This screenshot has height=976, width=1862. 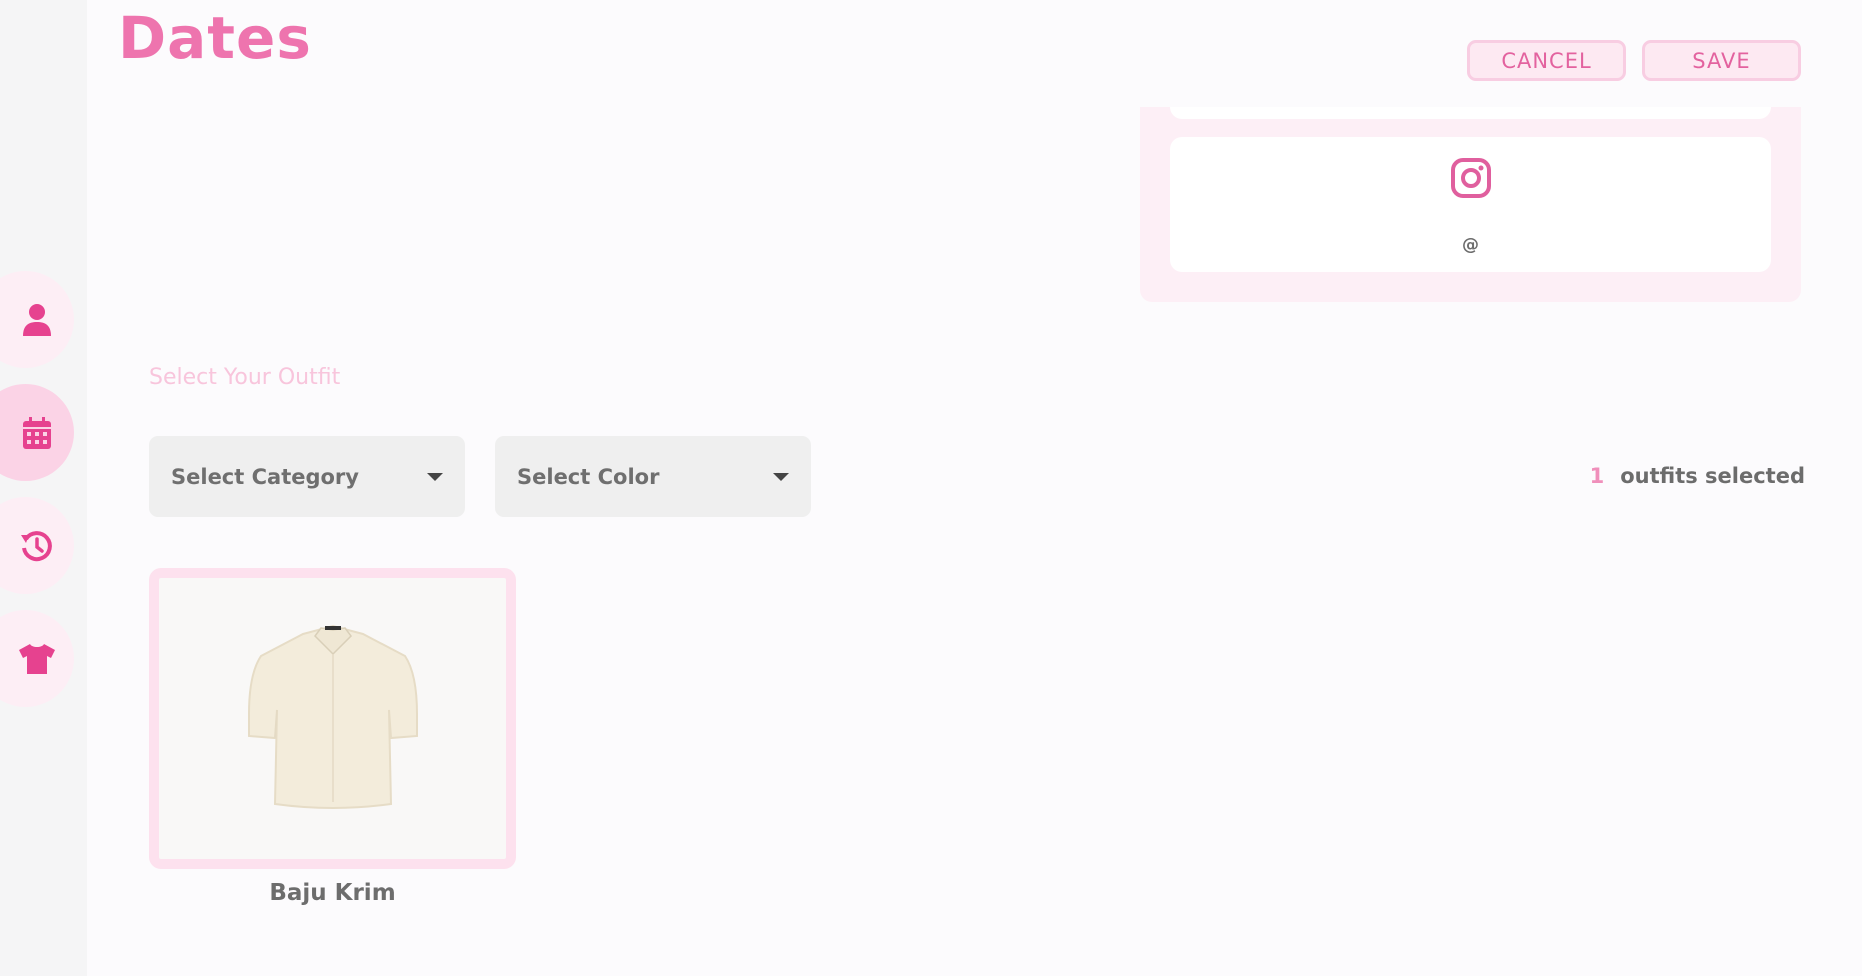 I want to click on selected-count-number: 1, so click(x=1597, y=476).